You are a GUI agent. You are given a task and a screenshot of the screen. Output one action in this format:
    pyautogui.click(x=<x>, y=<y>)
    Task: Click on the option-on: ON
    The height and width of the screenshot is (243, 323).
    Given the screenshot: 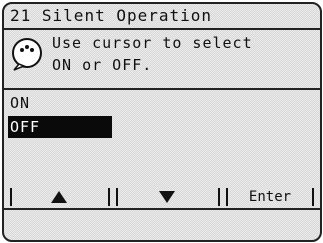 What is the action you would take?
    pyautogui.click(x=59, y=103)
    